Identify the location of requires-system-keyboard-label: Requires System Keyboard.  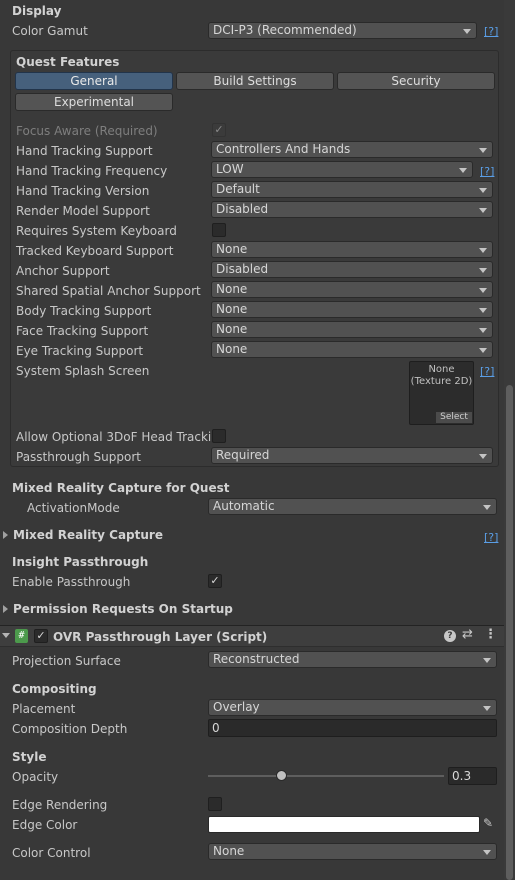
(96, 231).